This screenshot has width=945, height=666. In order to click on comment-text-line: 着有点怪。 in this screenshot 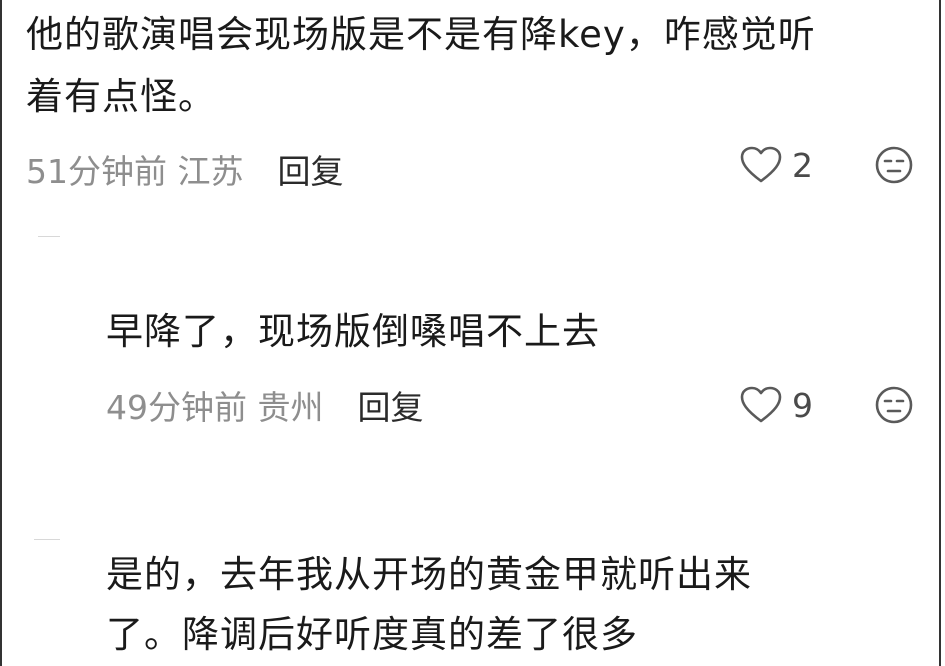, I will do `click(121, 96)`.